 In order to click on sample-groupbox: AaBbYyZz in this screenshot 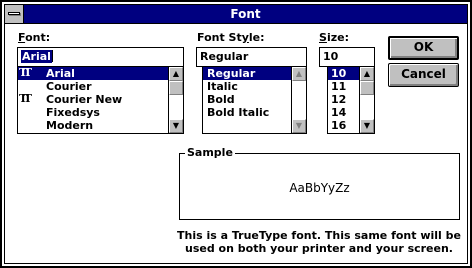, I will do `click(319, 186)`.